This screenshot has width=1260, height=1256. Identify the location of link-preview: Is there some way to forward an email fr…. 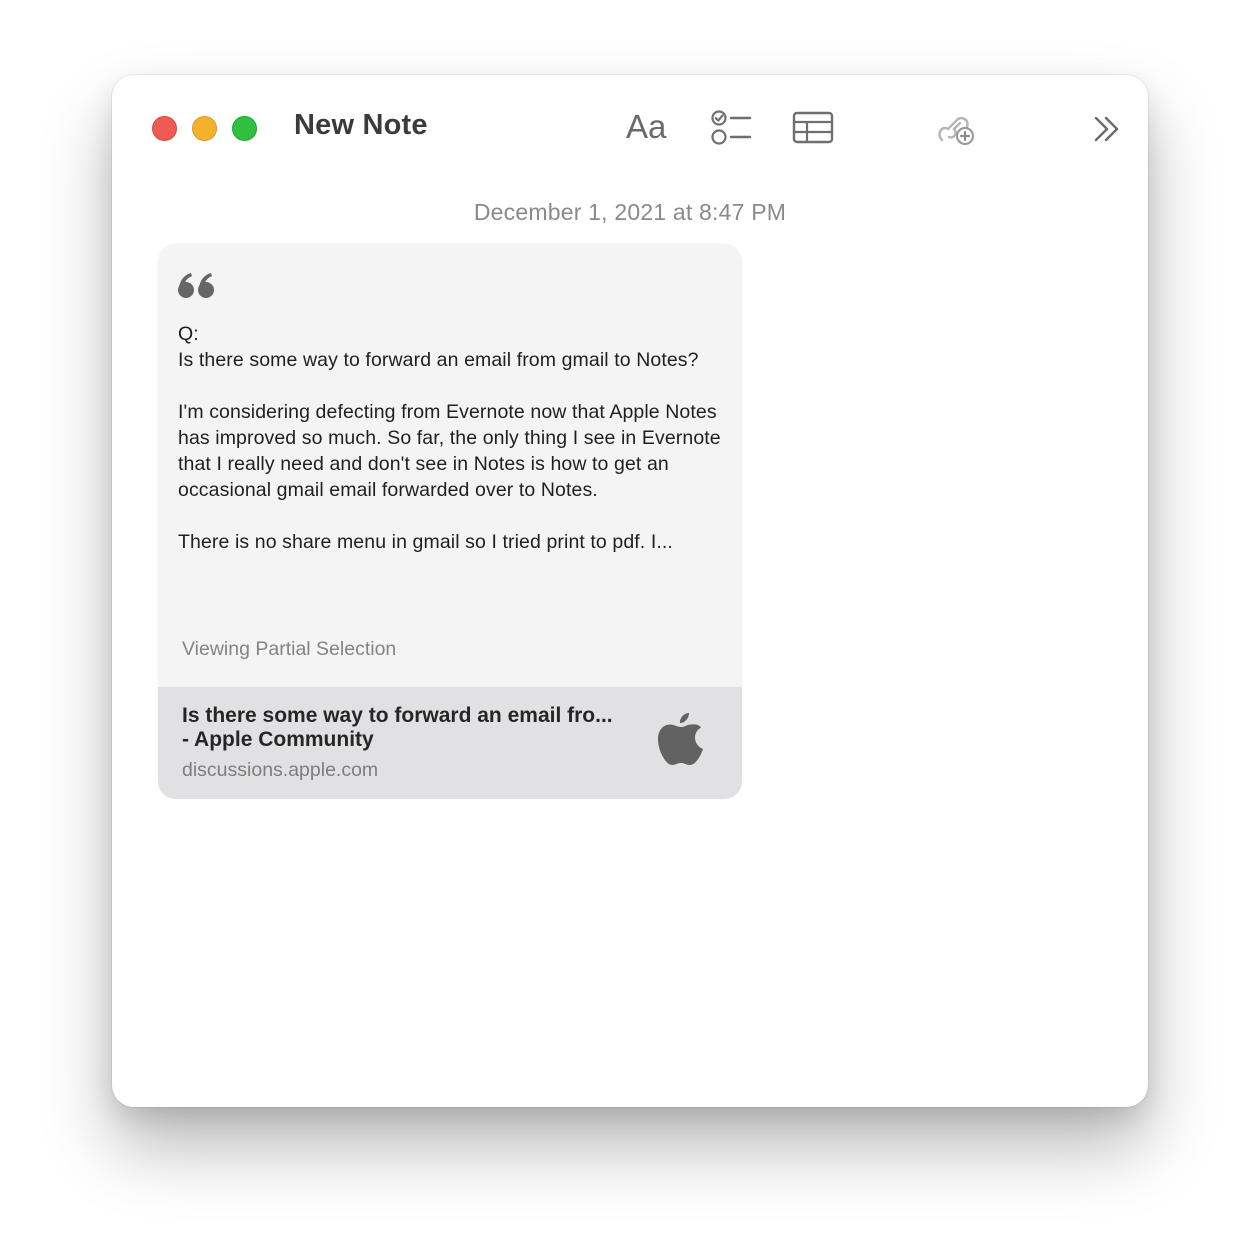
(450, 743).